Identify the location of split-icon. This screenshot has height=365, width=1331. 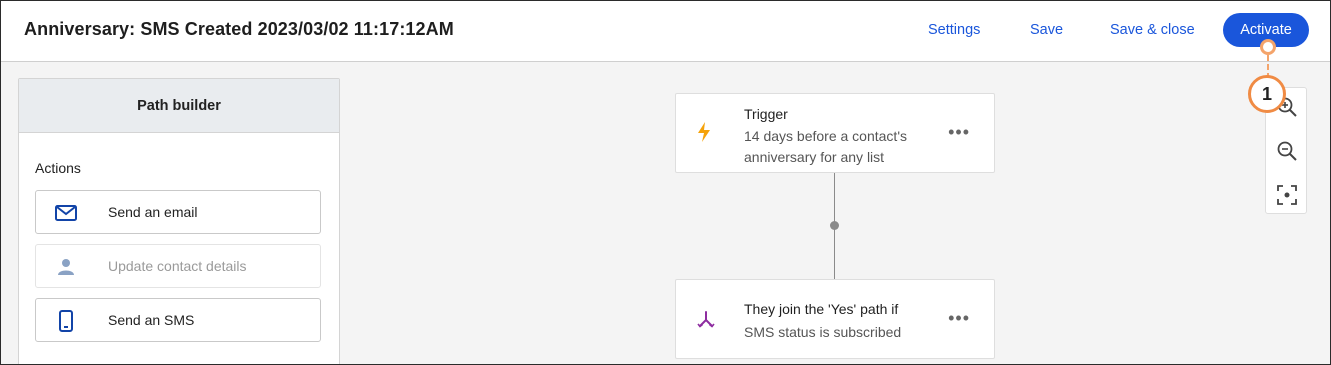
(706, 322).